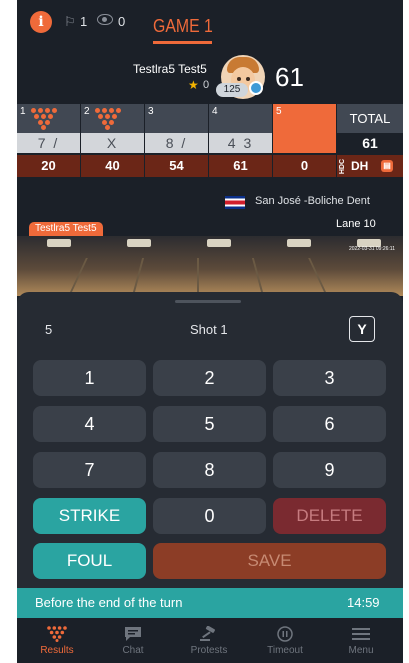 This screenshot has height=663, width=409. What do you see at coordinates (279, 111) in the screenshot?
I see `frame-number: 5` at bounding box center [279, 111].